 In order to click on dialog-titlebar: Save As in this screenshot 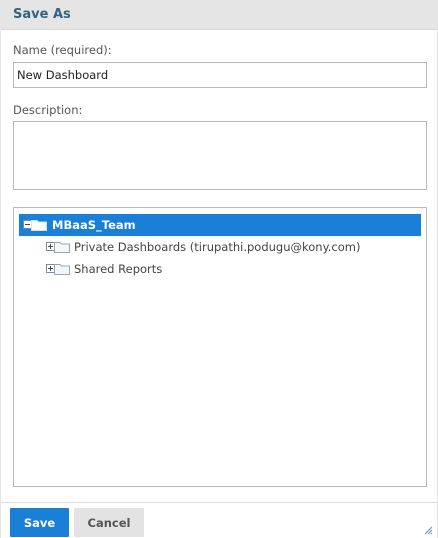, I will do `click(219, 15)`.